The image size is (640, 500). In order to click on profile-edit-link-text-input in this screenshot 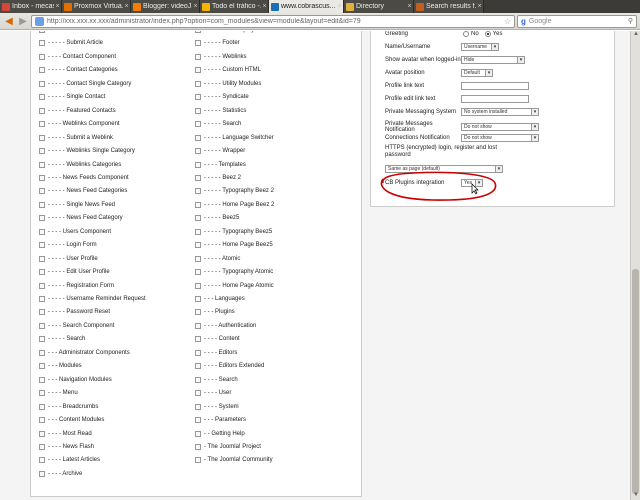, I will do `click(495, 99)`.